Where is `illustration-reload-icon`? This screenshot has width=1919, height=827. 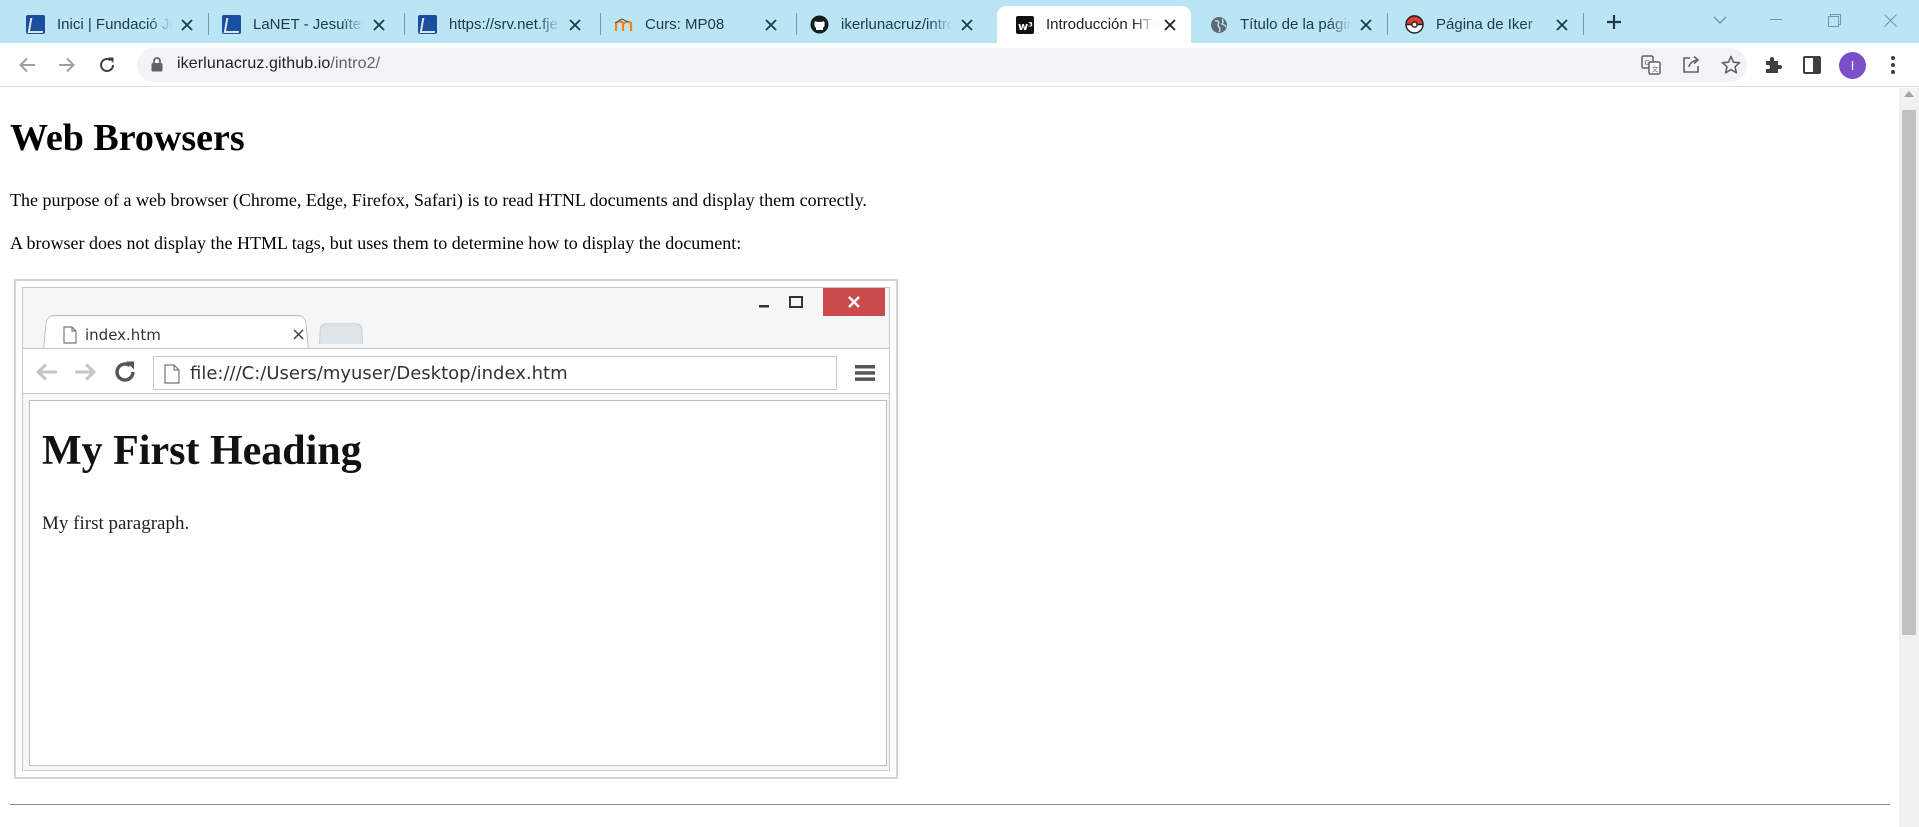
illustration-reload-icon is located at coordinates (125, 374).